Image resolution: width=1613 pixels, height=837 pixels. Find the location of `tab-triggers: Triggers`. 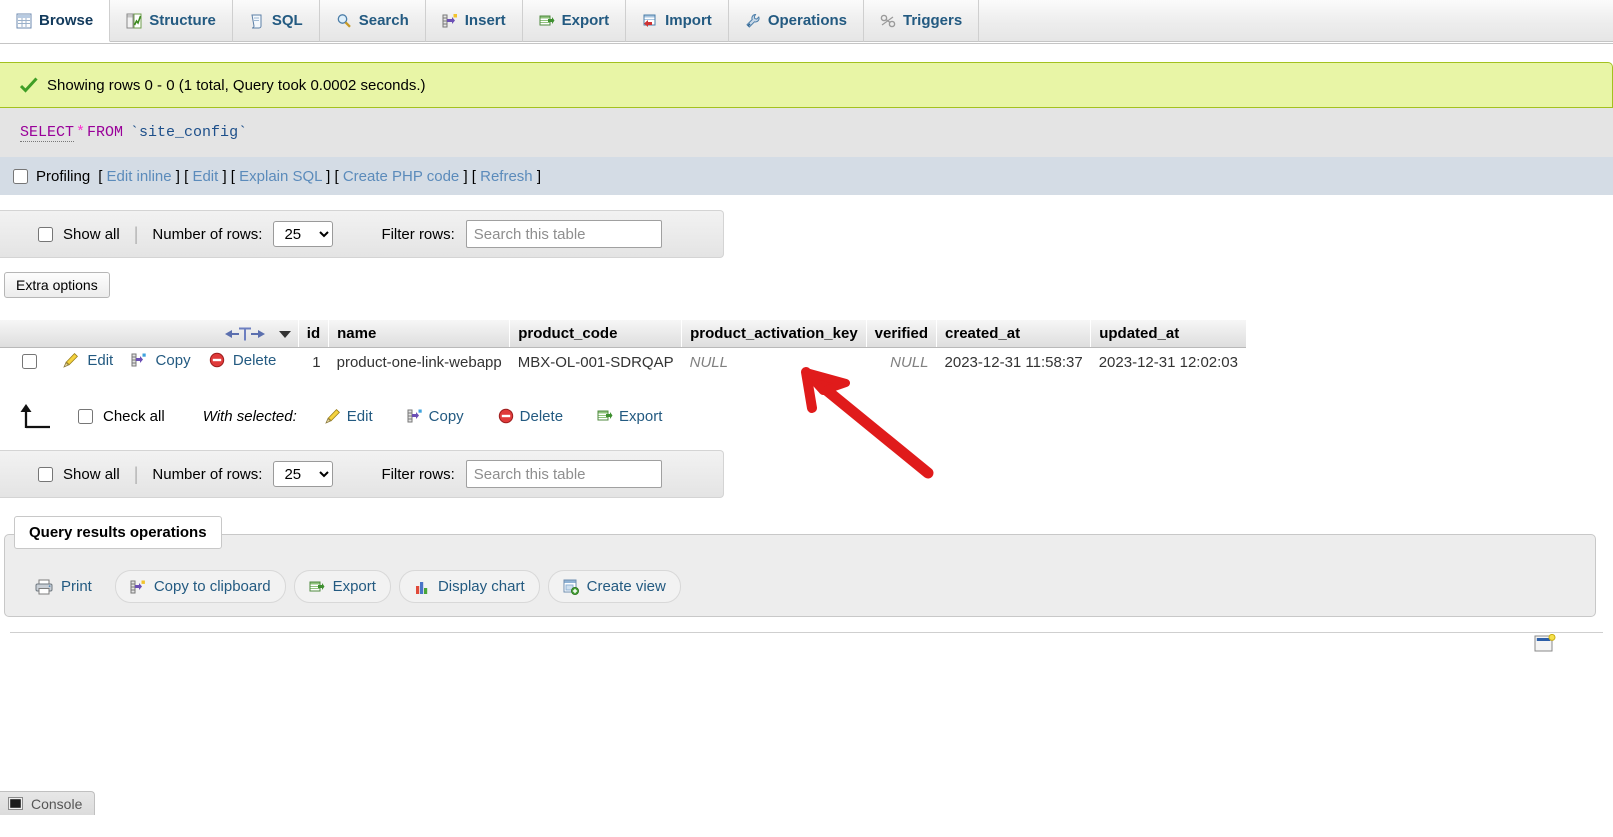

tab-triggers: Triggers is located at coordinates (922, 21).